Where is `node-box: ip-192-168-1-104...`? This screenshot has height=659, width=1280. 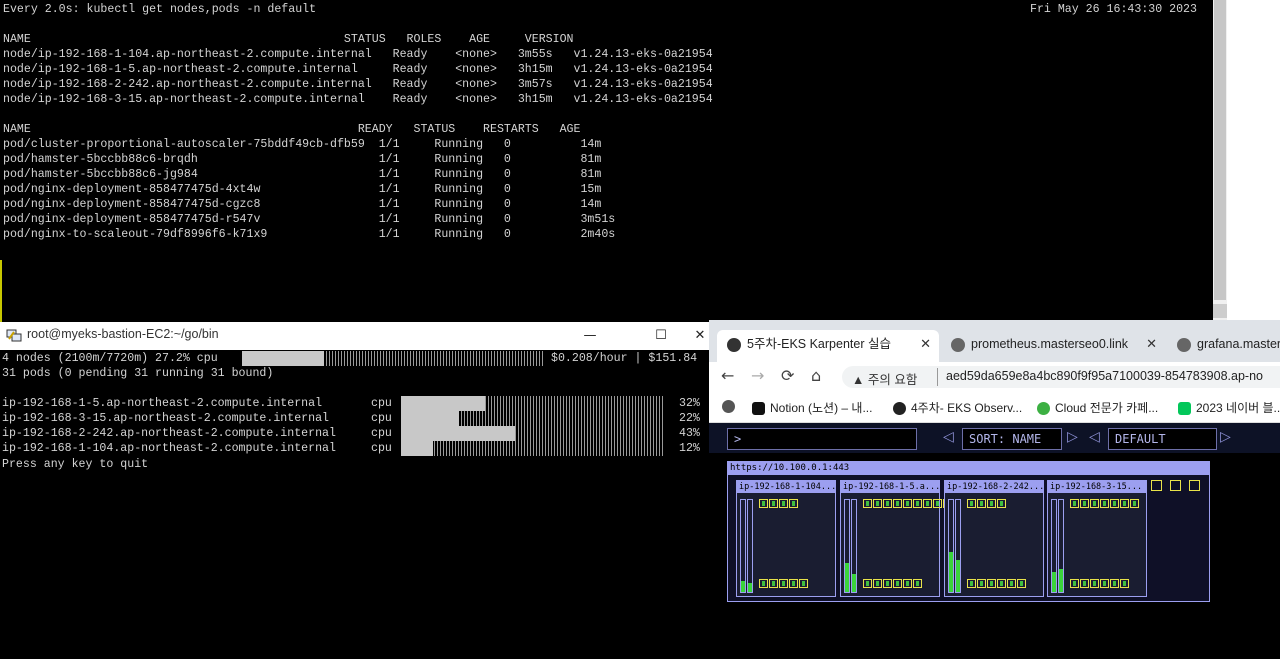
node-box: ip-192-168-1-104... is located at coordinates (786, 538).